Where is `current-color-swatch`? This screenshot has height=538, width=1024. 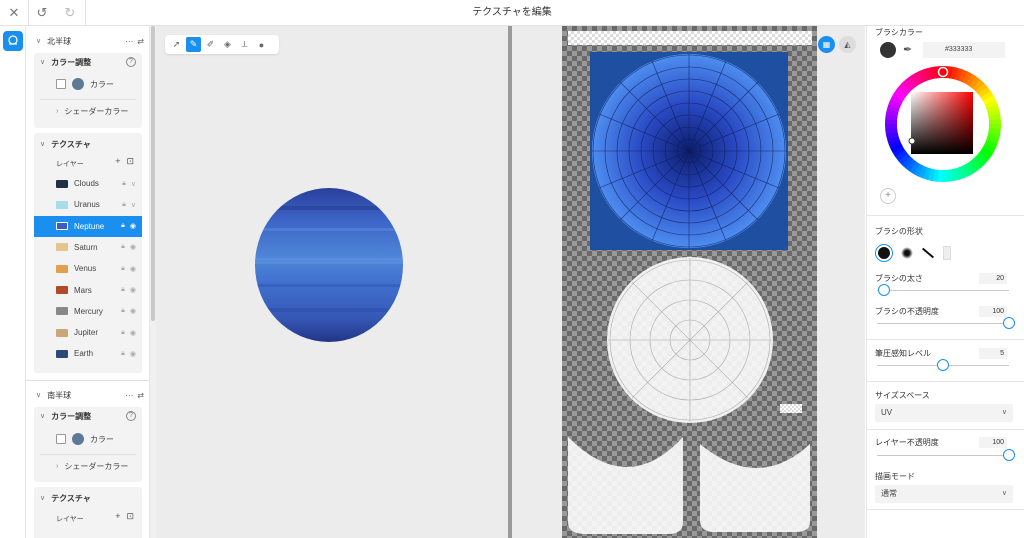 current-color-swatch is located at coordinates (888, 50).